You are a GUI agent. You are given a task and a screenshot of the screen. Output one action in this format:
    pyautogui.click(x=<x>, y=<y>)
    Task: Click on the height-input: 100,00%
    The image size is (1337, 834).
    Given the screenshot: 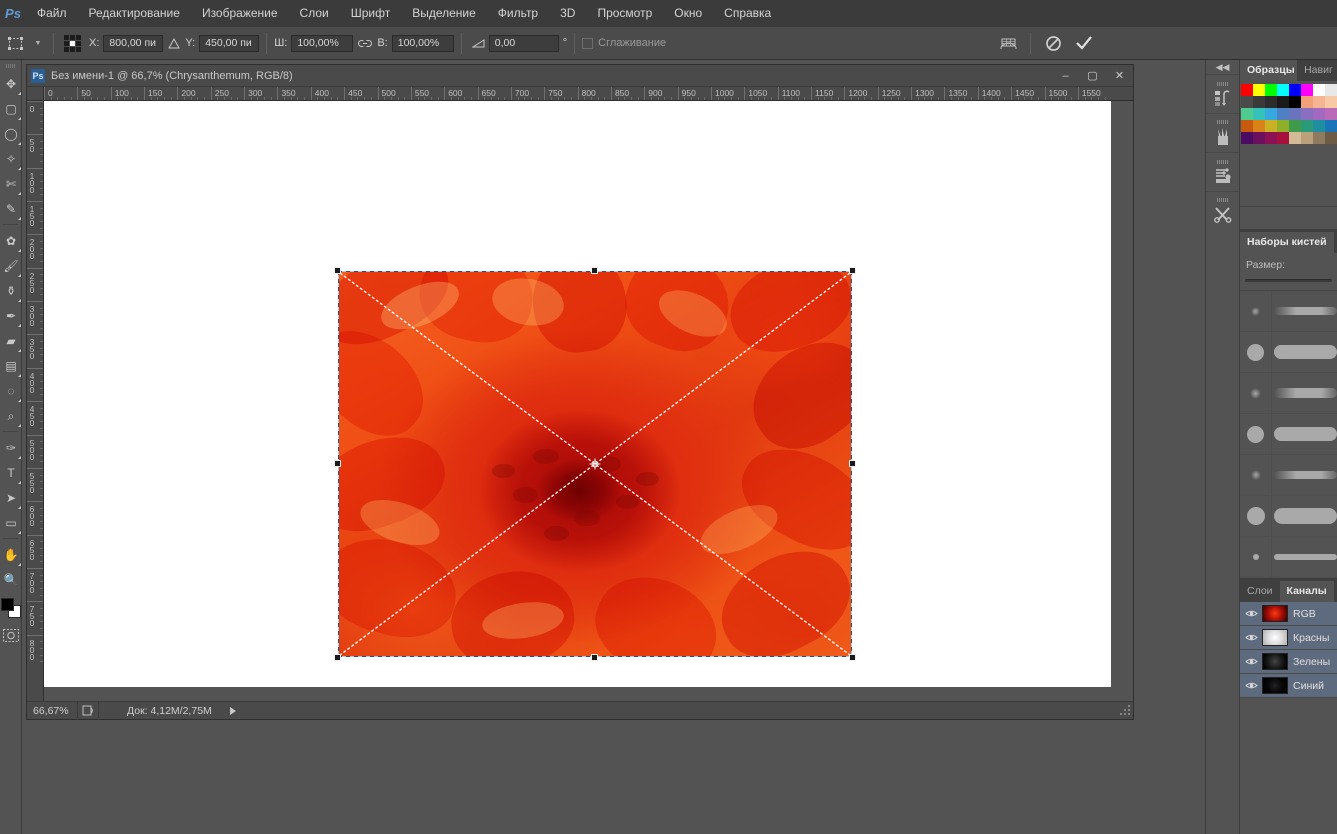 What is the action you would take?
    pyautogui.click(x=422, y=43)
    